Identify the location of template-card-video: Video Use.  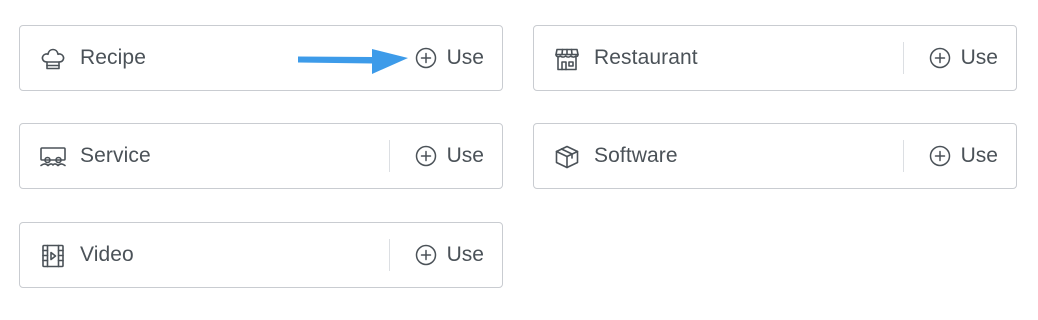
(261, 255).